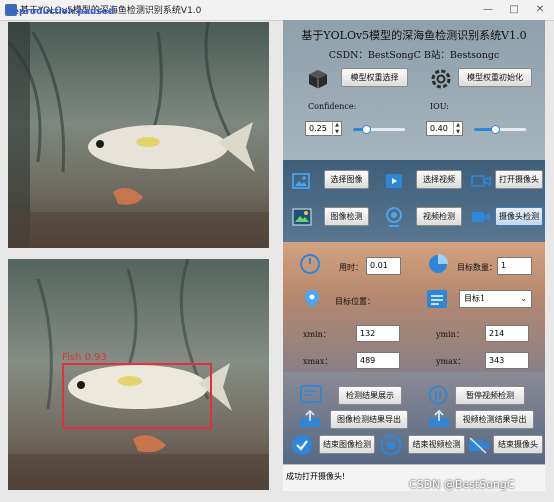  Describe the element at coordinates (462, 484) in the screenshot. I see `csdn-watermark: CSDN @BestSongC` at that location.